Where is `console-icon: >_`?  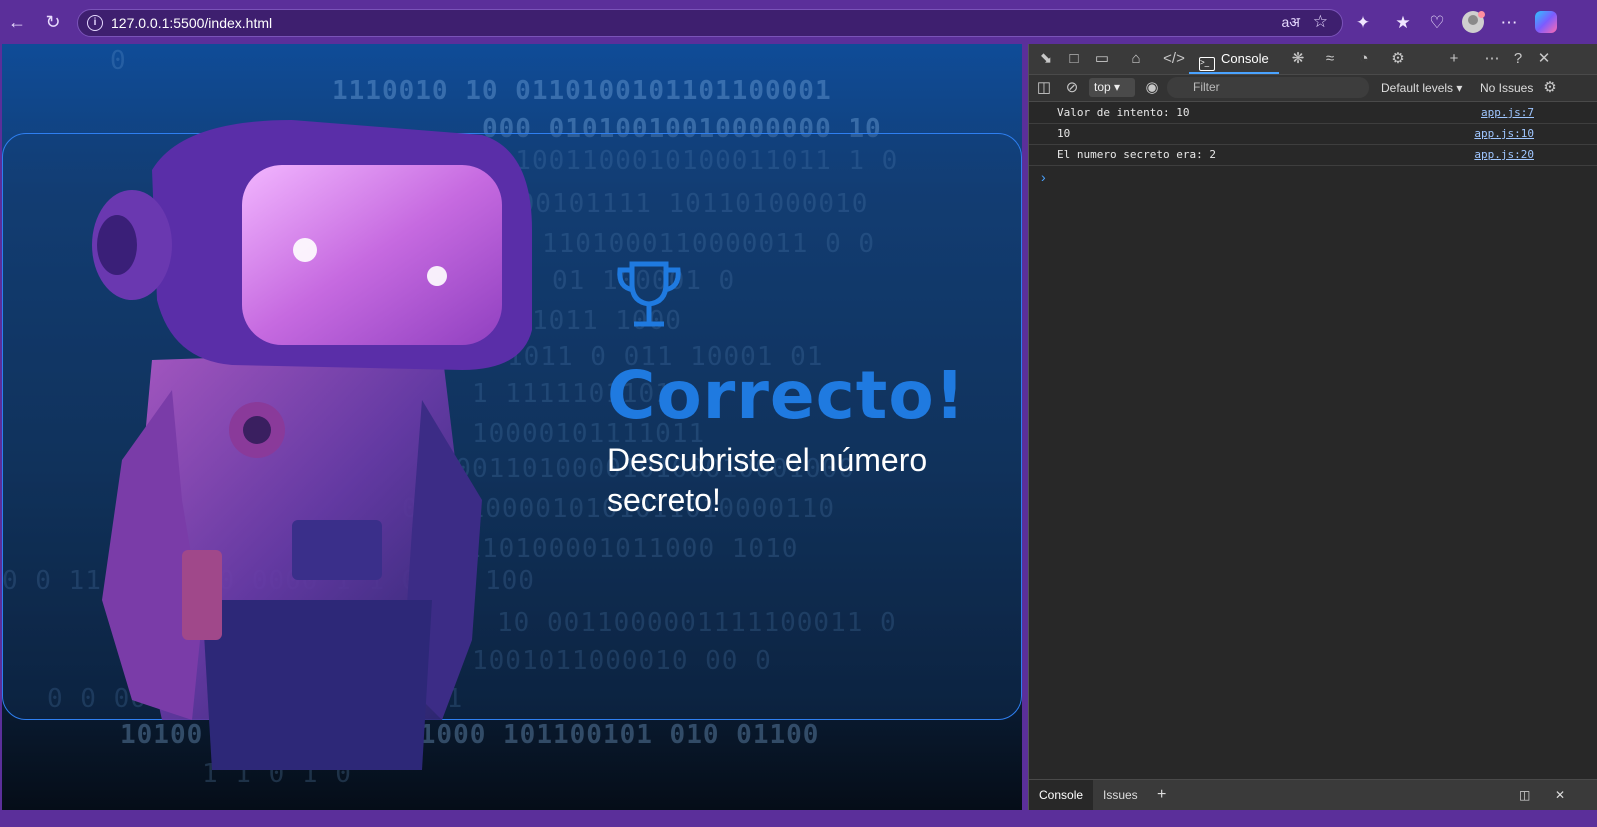
console-icon: >_ is located at coordinates (1207, 64).